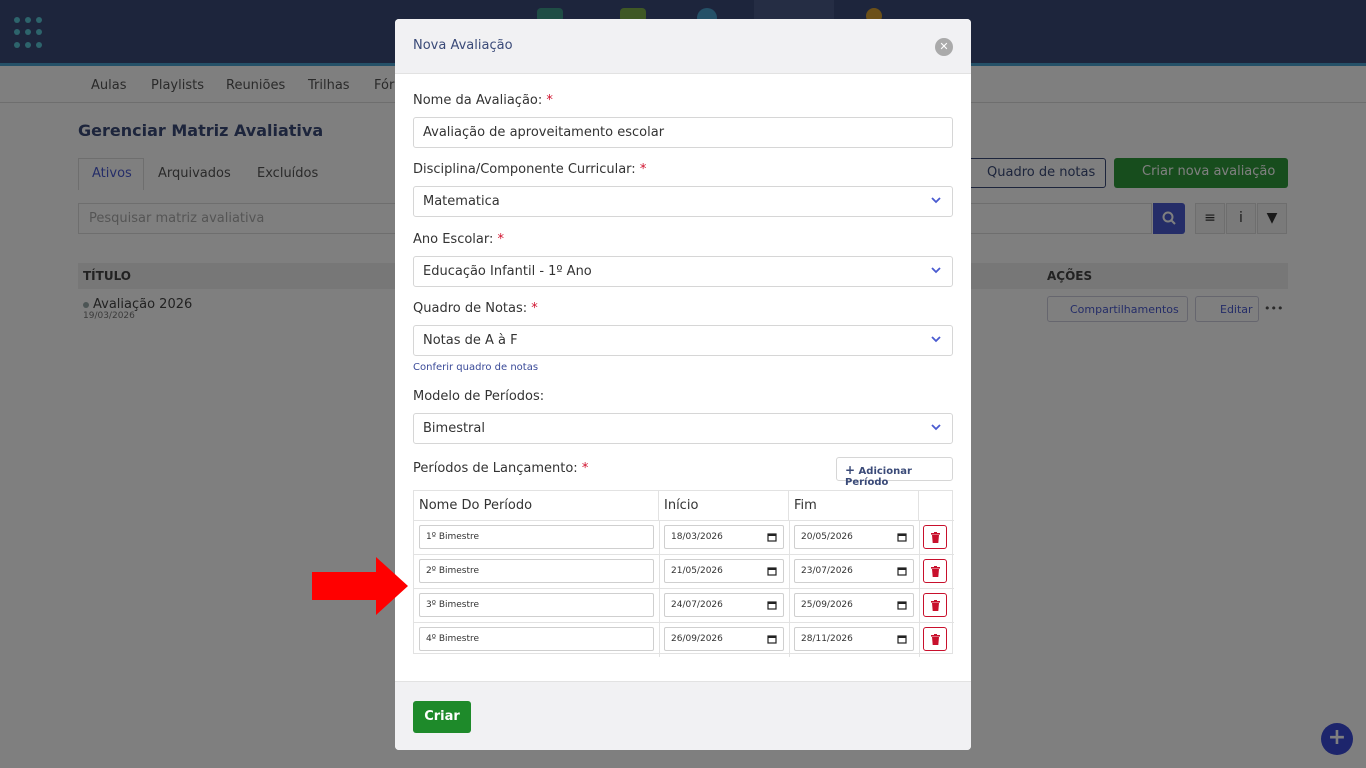 This screenshot has width=1366, height=768. Describe the element at coordinates (478, 100) in the screenshot. I see `nome-label-text: Nome da Avaliação:` at that location.